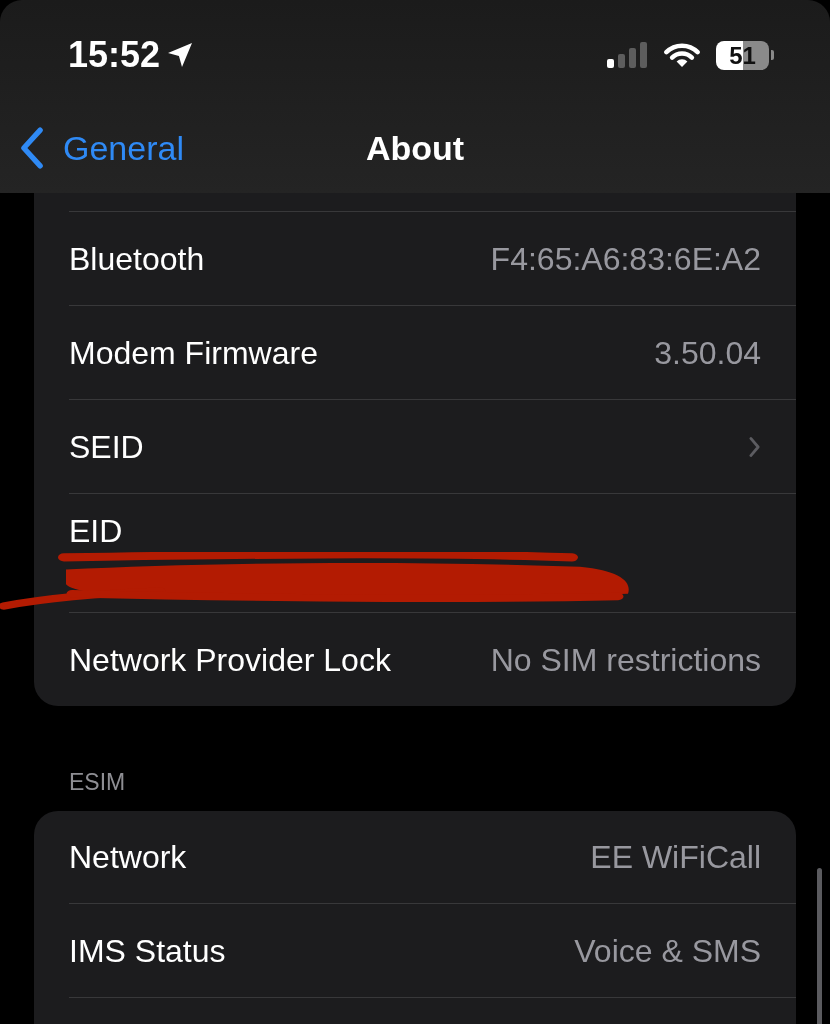 The width and height of the screenshot is (830, 1024). What do you see at coordinates (754, 446) in the screenshot?
I see `chevron-icon` at bounding box center [754, 446].